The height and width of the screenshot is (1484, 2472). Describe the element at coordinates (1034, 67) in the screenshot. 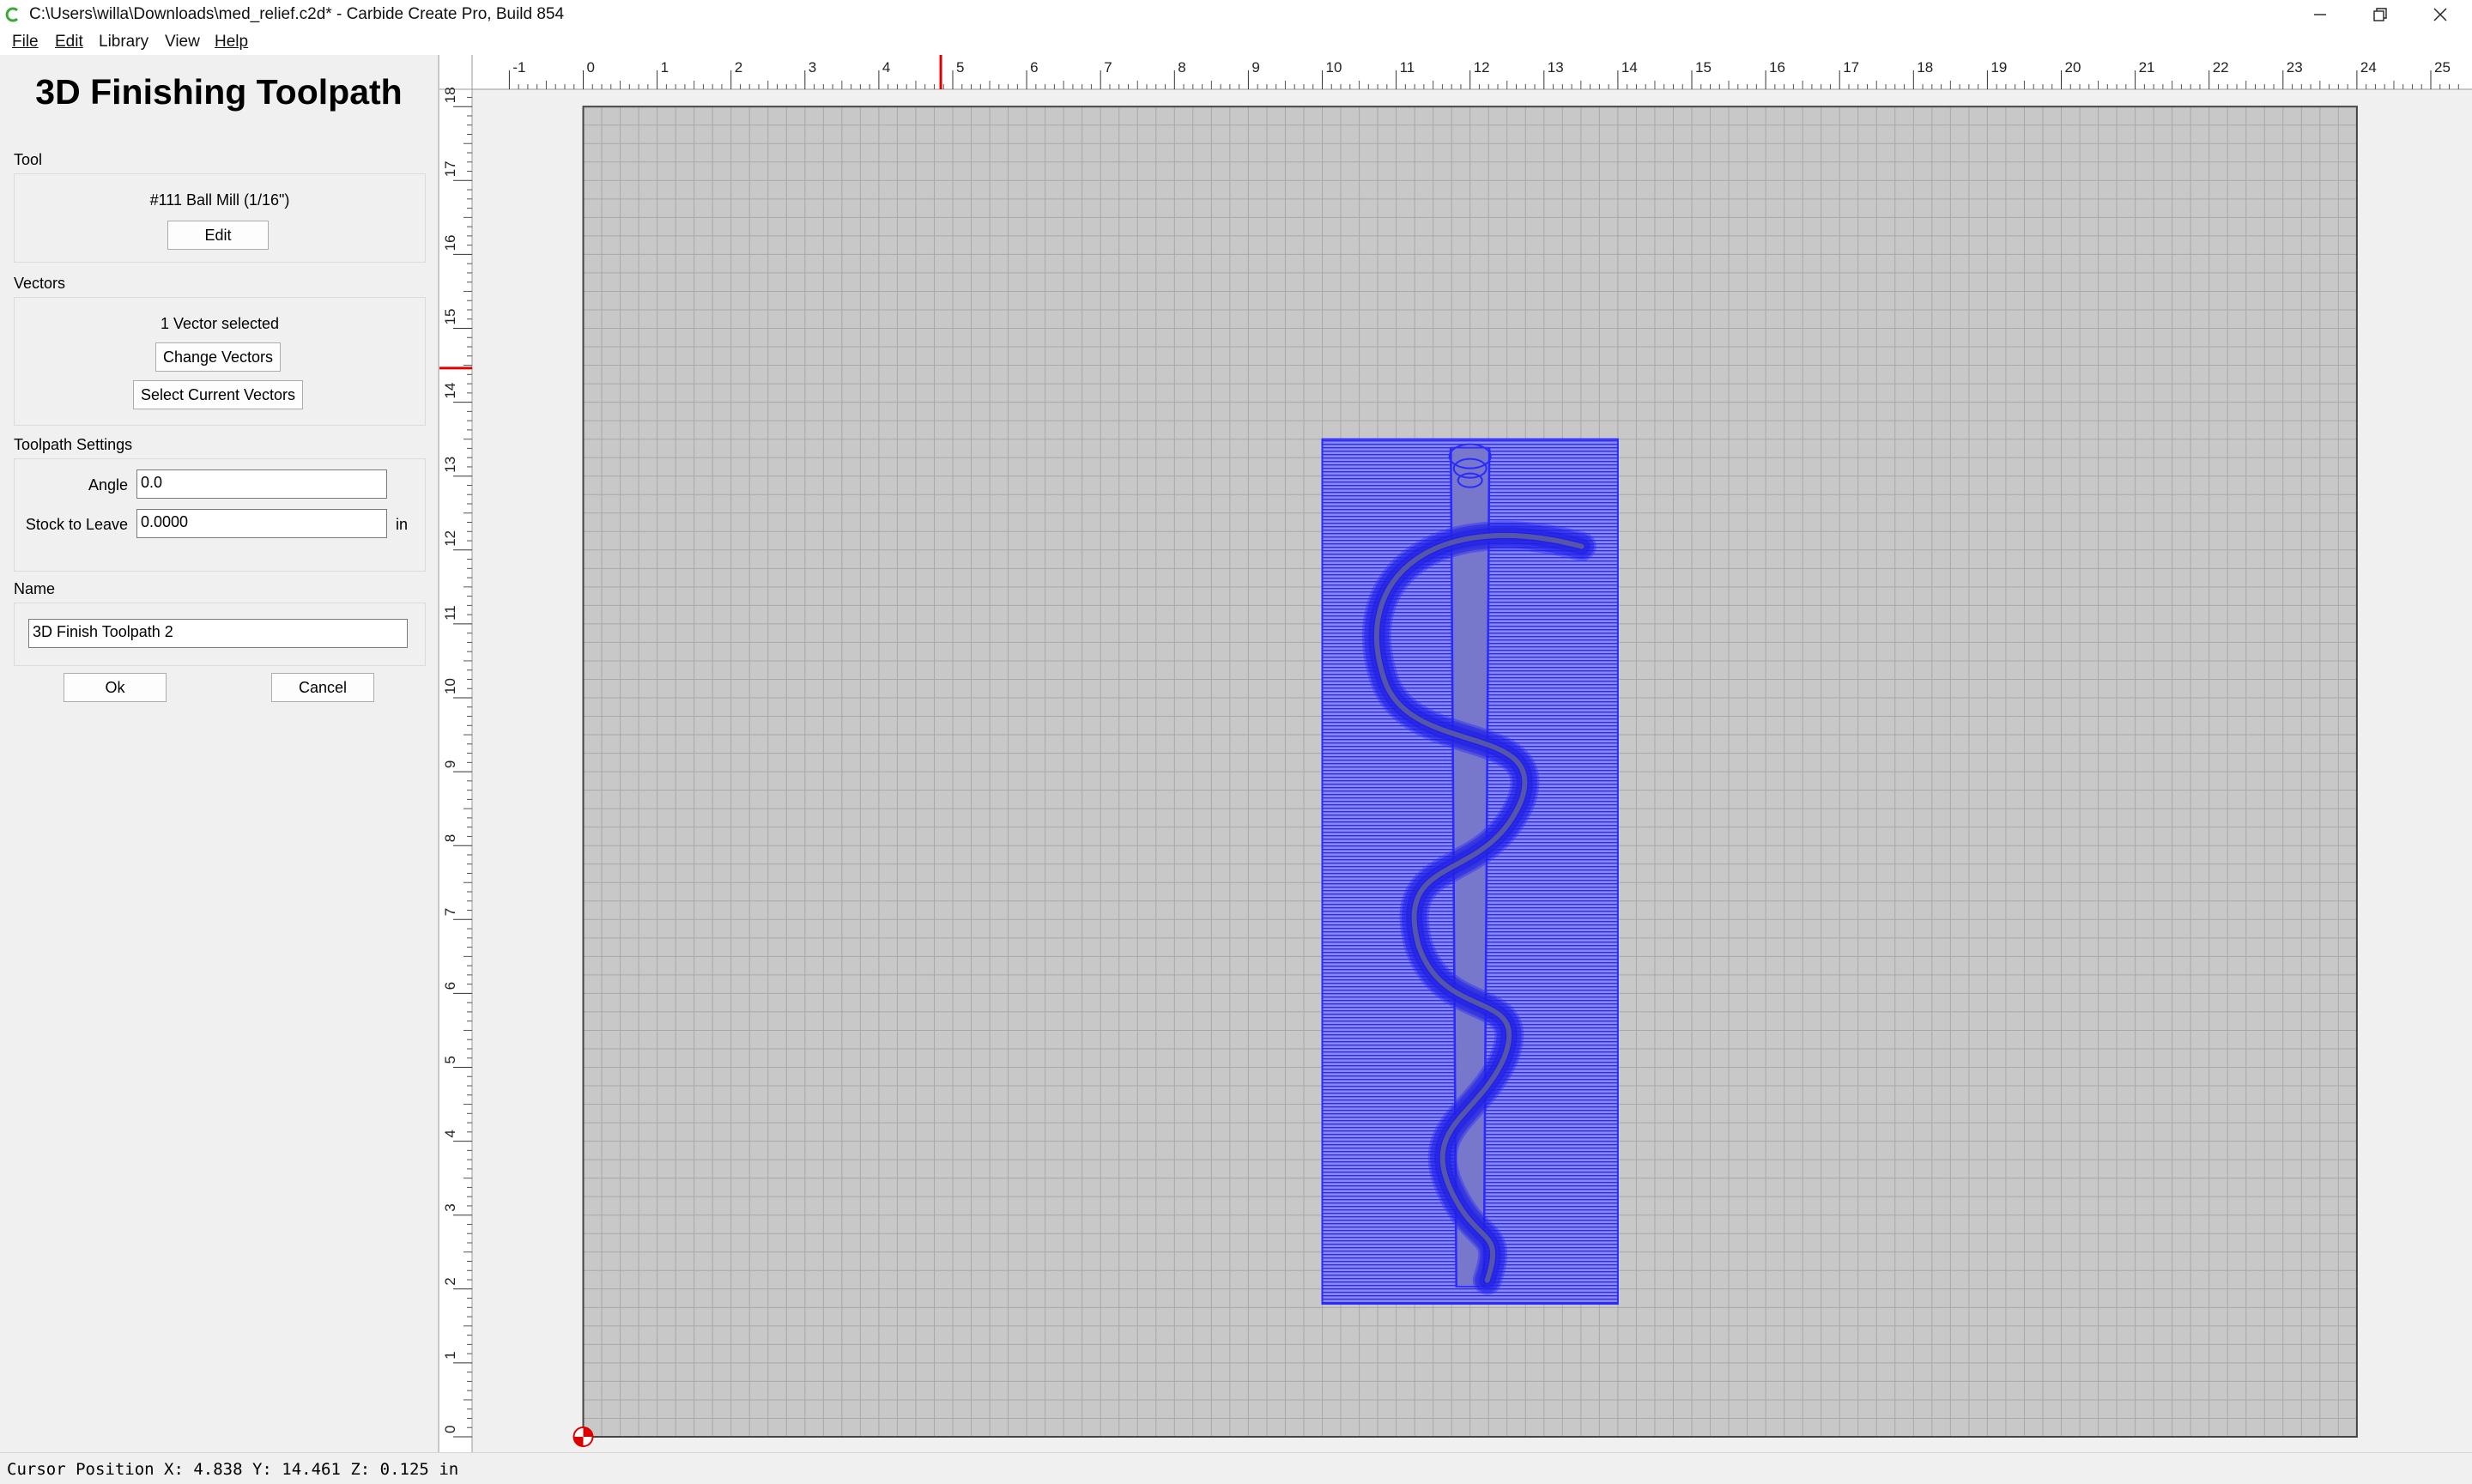

I see `ruler-x-label: 6` at that location.